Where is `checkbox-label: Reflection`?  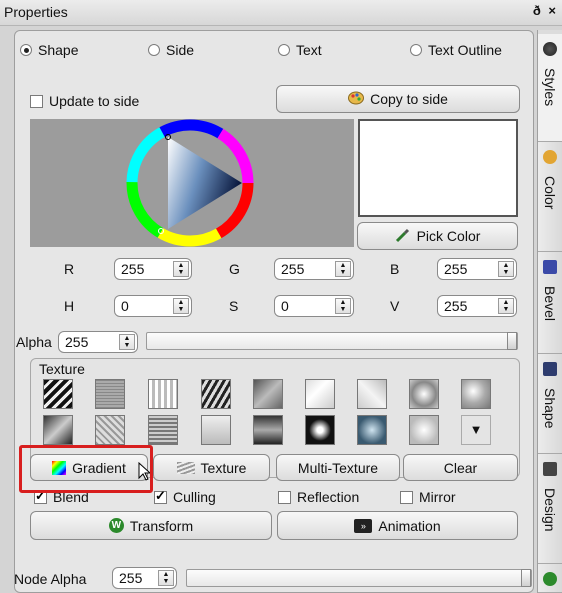 checkbox-label: Reflection is located at coordinates (328, 497).